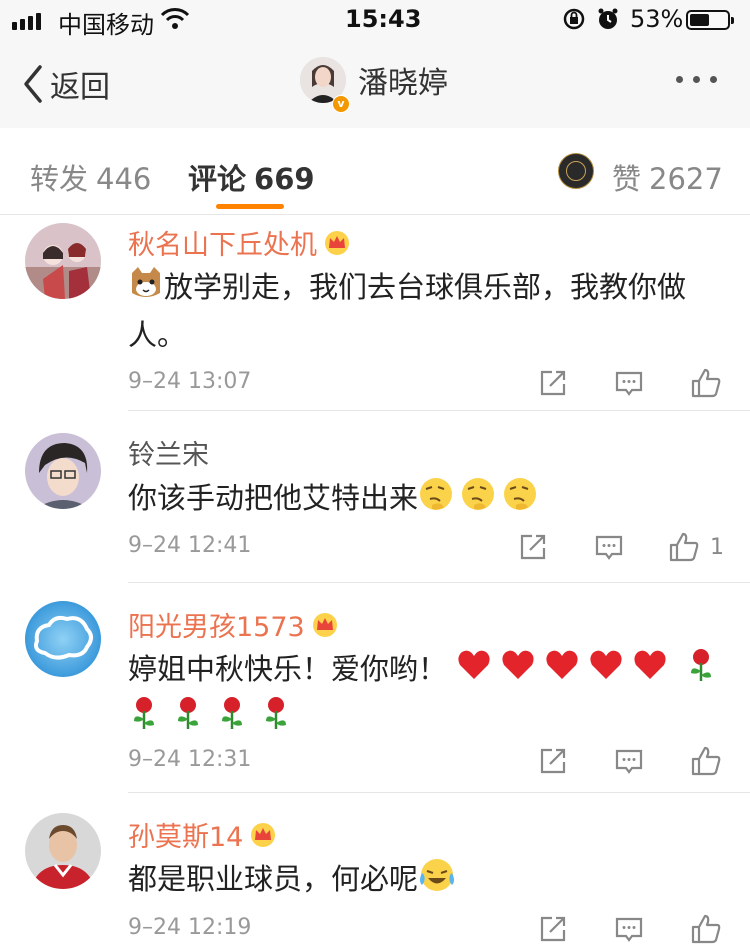  Describe the element at coordinates (33, 84) in the screenshot. I see `back-chevron-icon` at that location.